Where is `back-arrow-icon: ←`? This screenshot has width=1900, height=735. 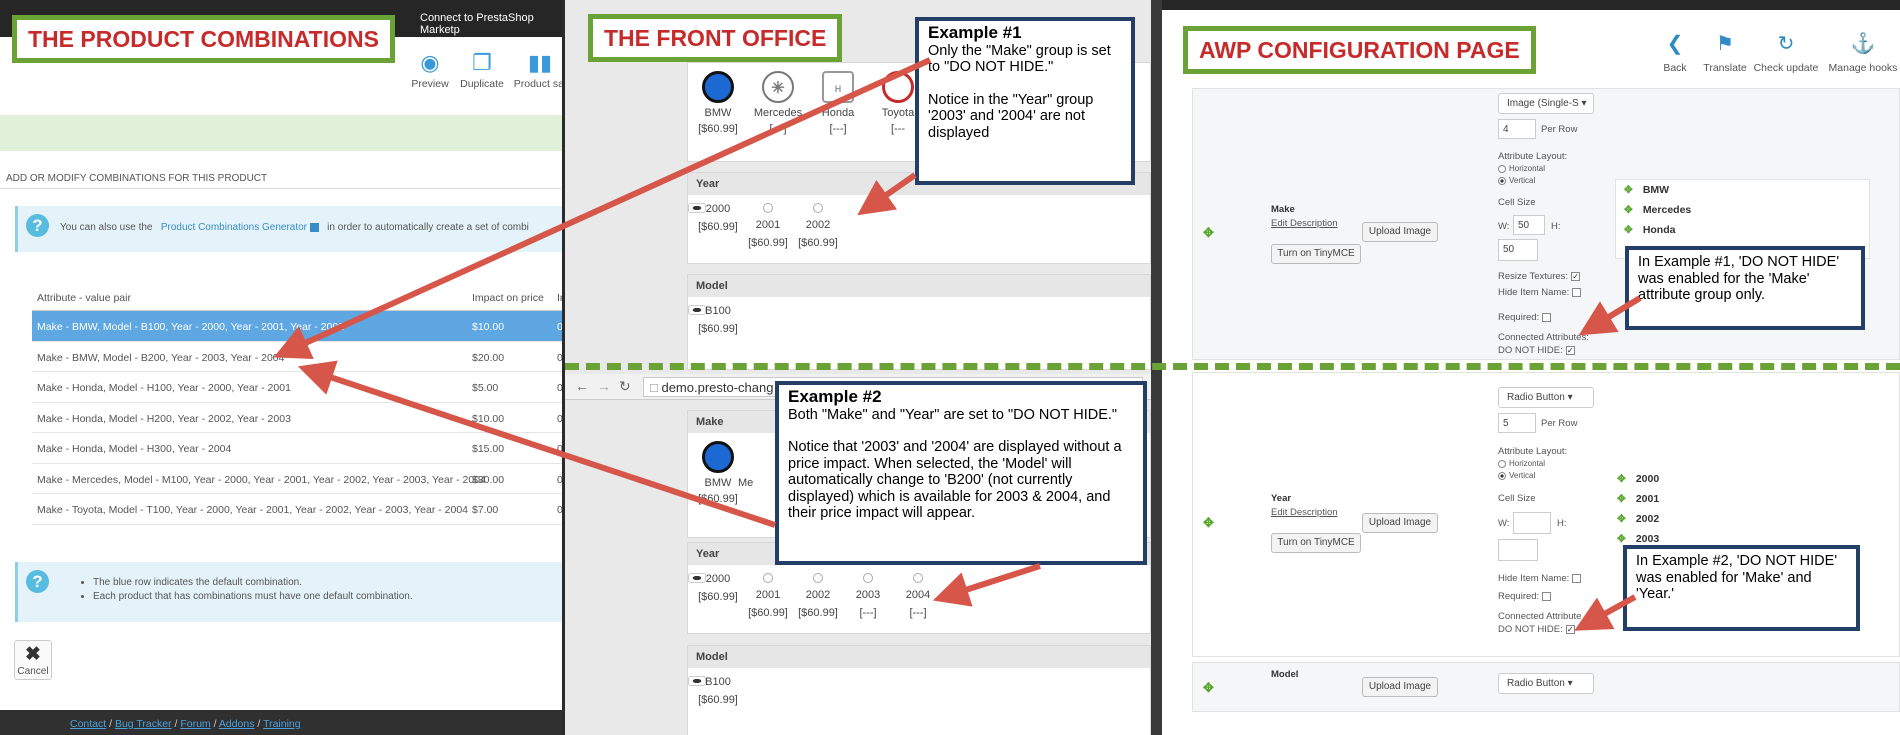
back-arrow-icon: ← is located at coordinates (582, 386).